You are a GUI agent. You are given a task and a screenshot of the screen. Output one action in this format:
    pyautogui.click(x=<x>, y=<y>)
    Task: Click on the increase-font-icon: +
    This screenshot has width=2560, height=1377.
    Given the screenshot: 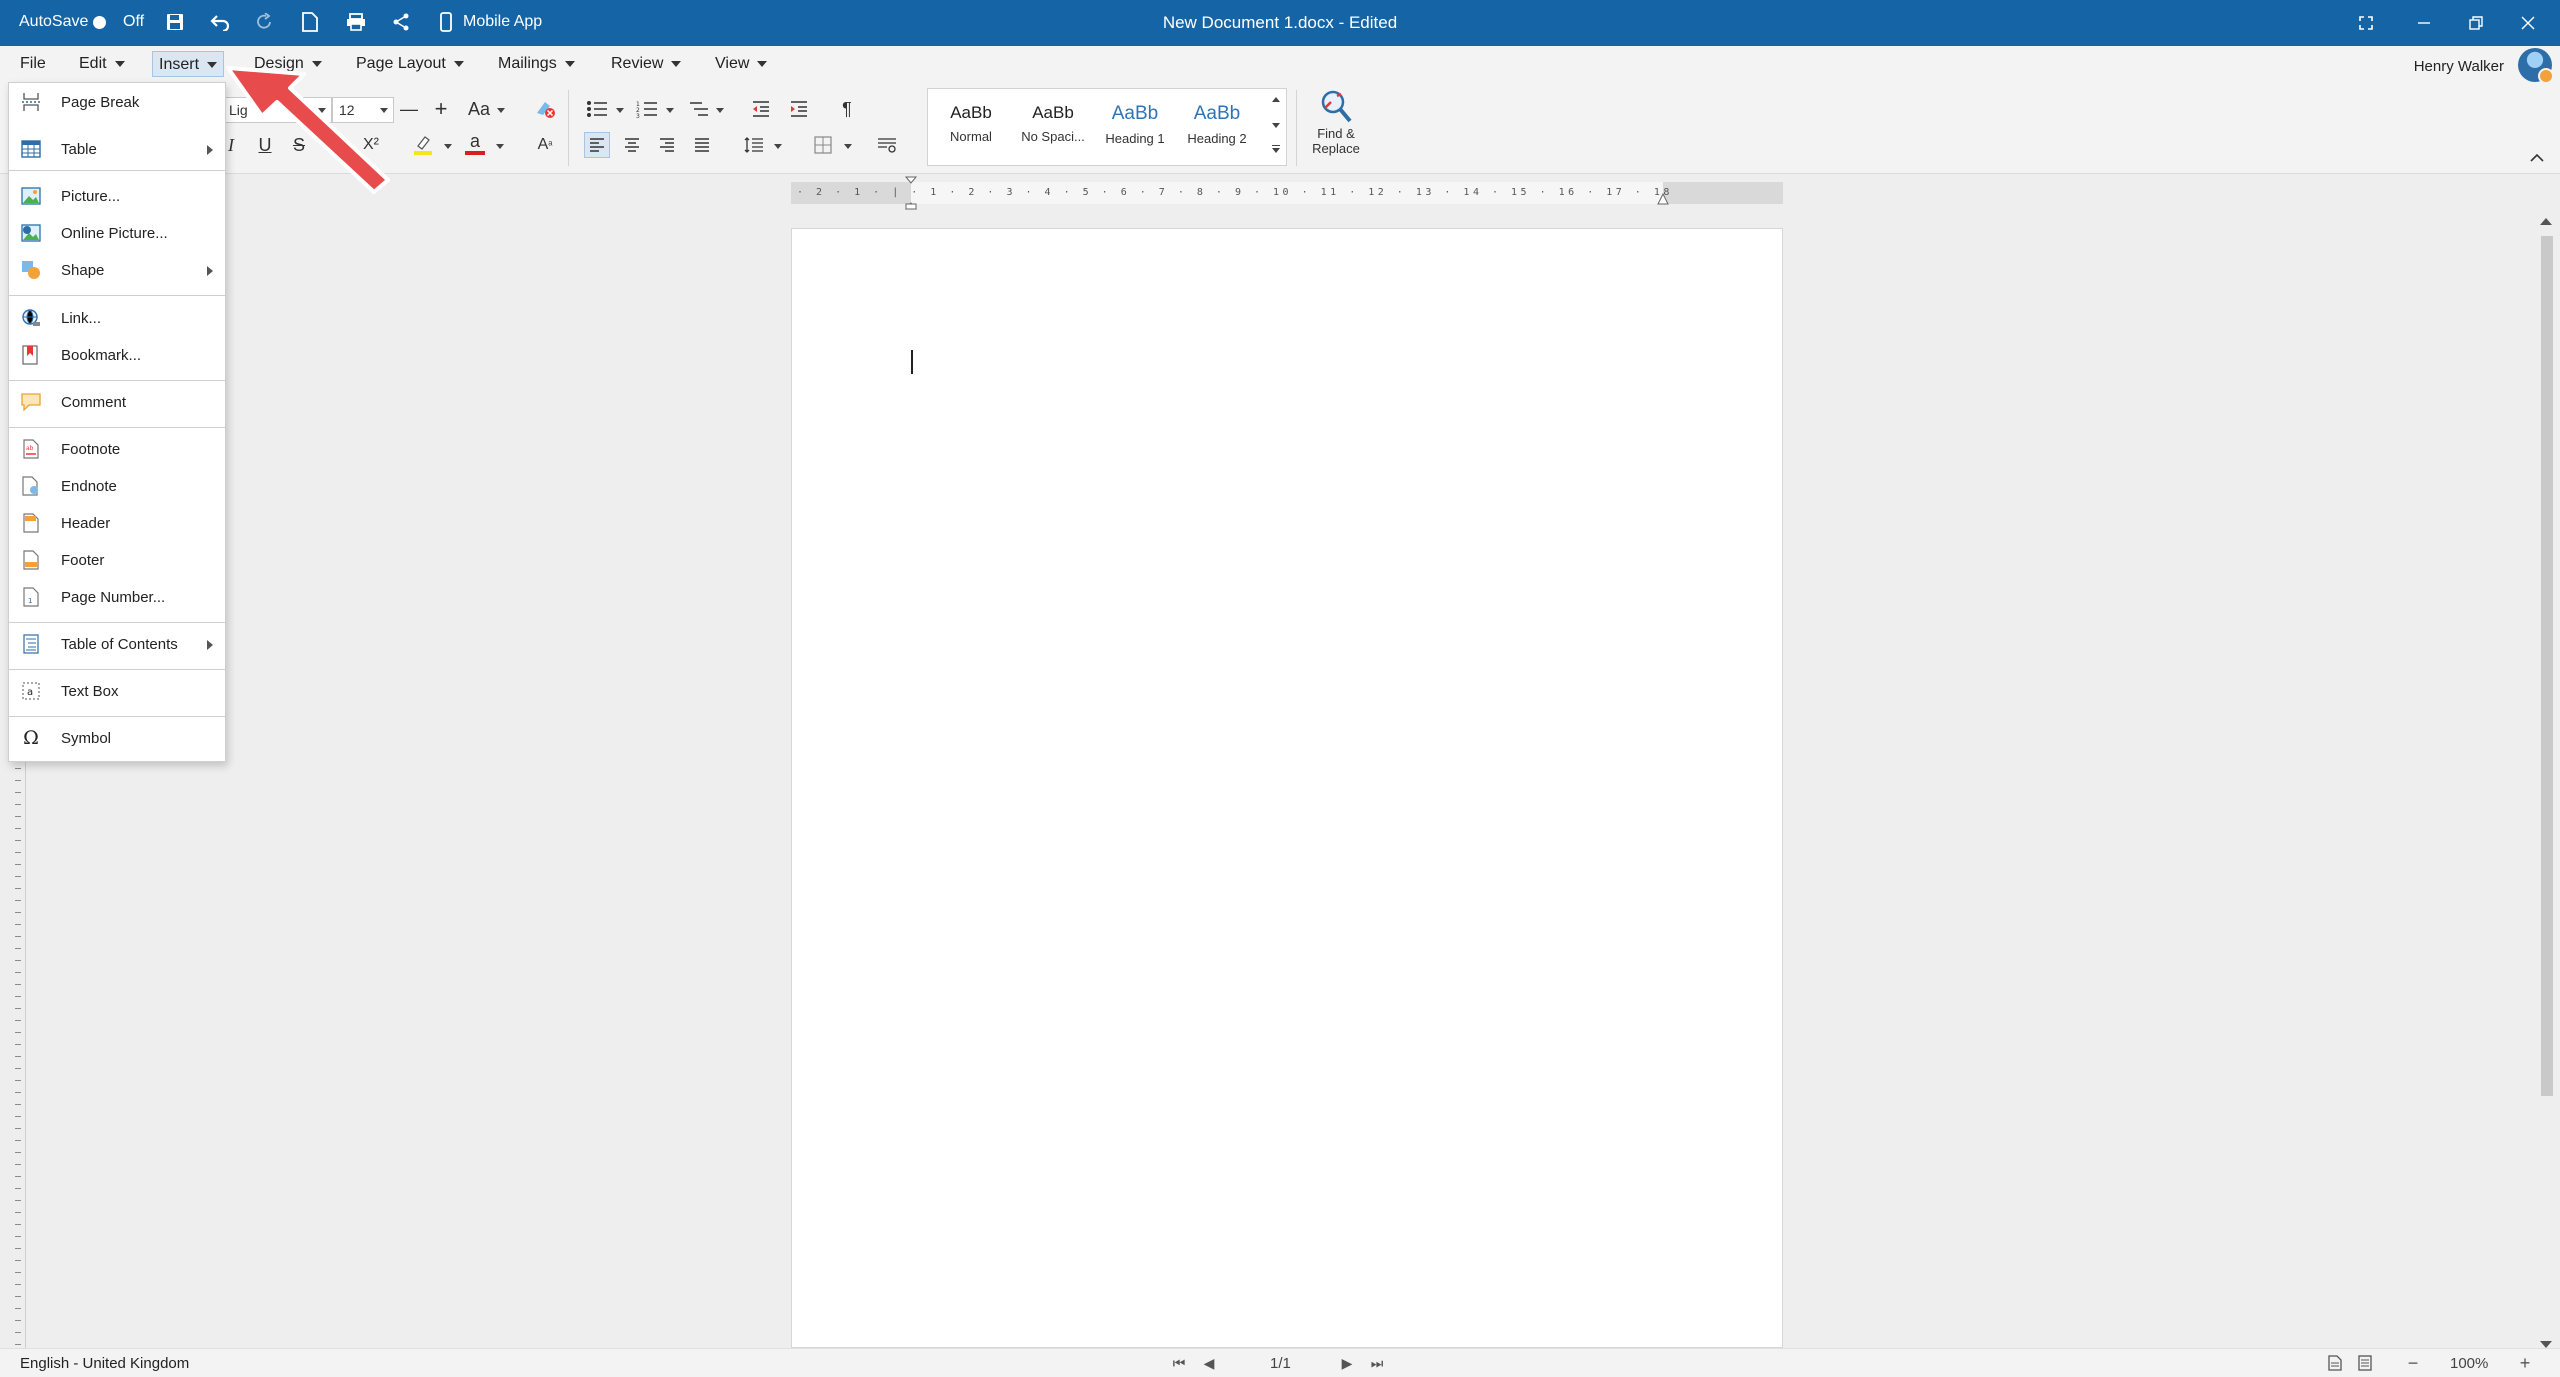 What is the action you would take?
    pyautogui.click(x=441, y=109)
    